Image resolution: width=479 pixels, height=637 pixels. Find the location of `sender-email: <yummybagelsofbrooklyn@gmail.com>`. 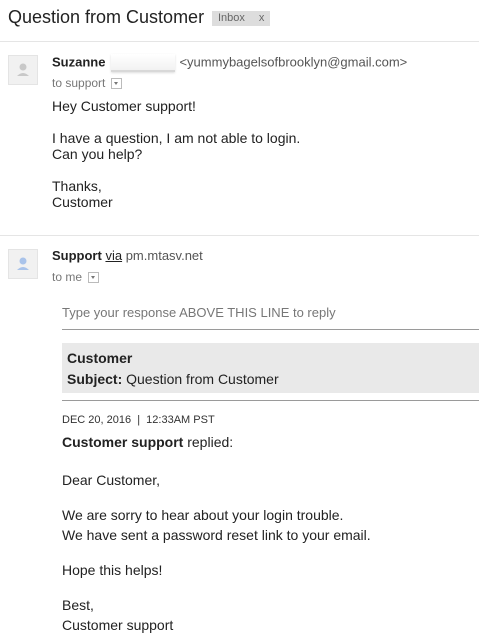

sender-email: <yummybagelsofbrooklyn@gmail.com> is located at coordinates (293, 62).